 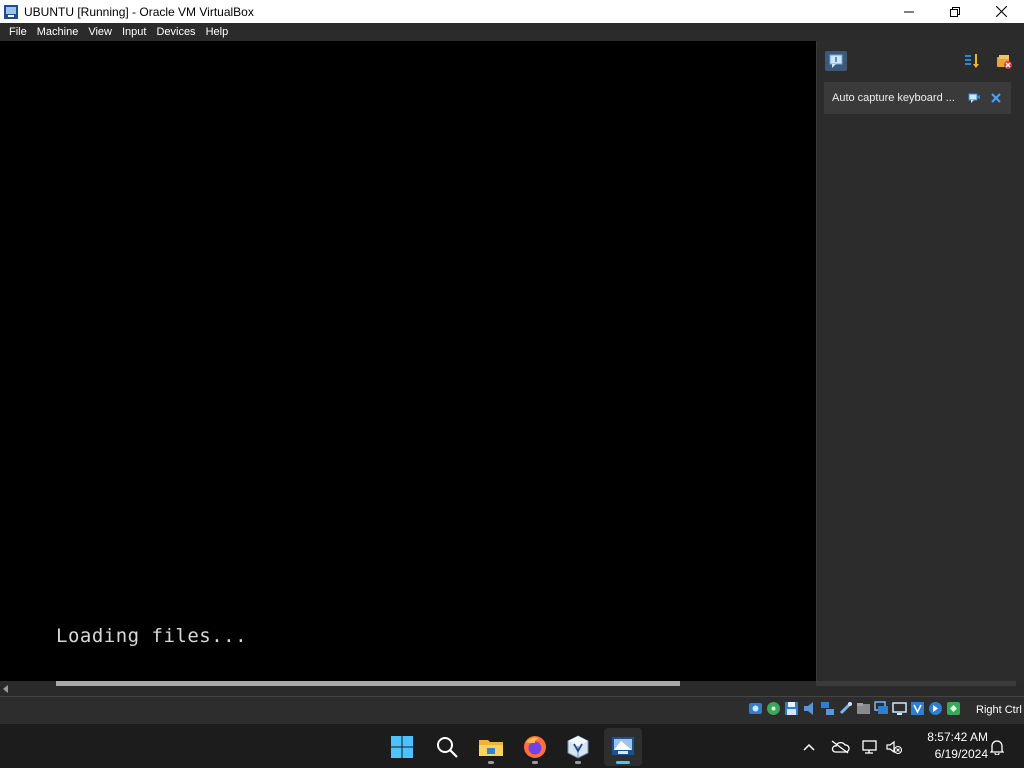 I want to click on sort-button, so click(x=972, y=61).